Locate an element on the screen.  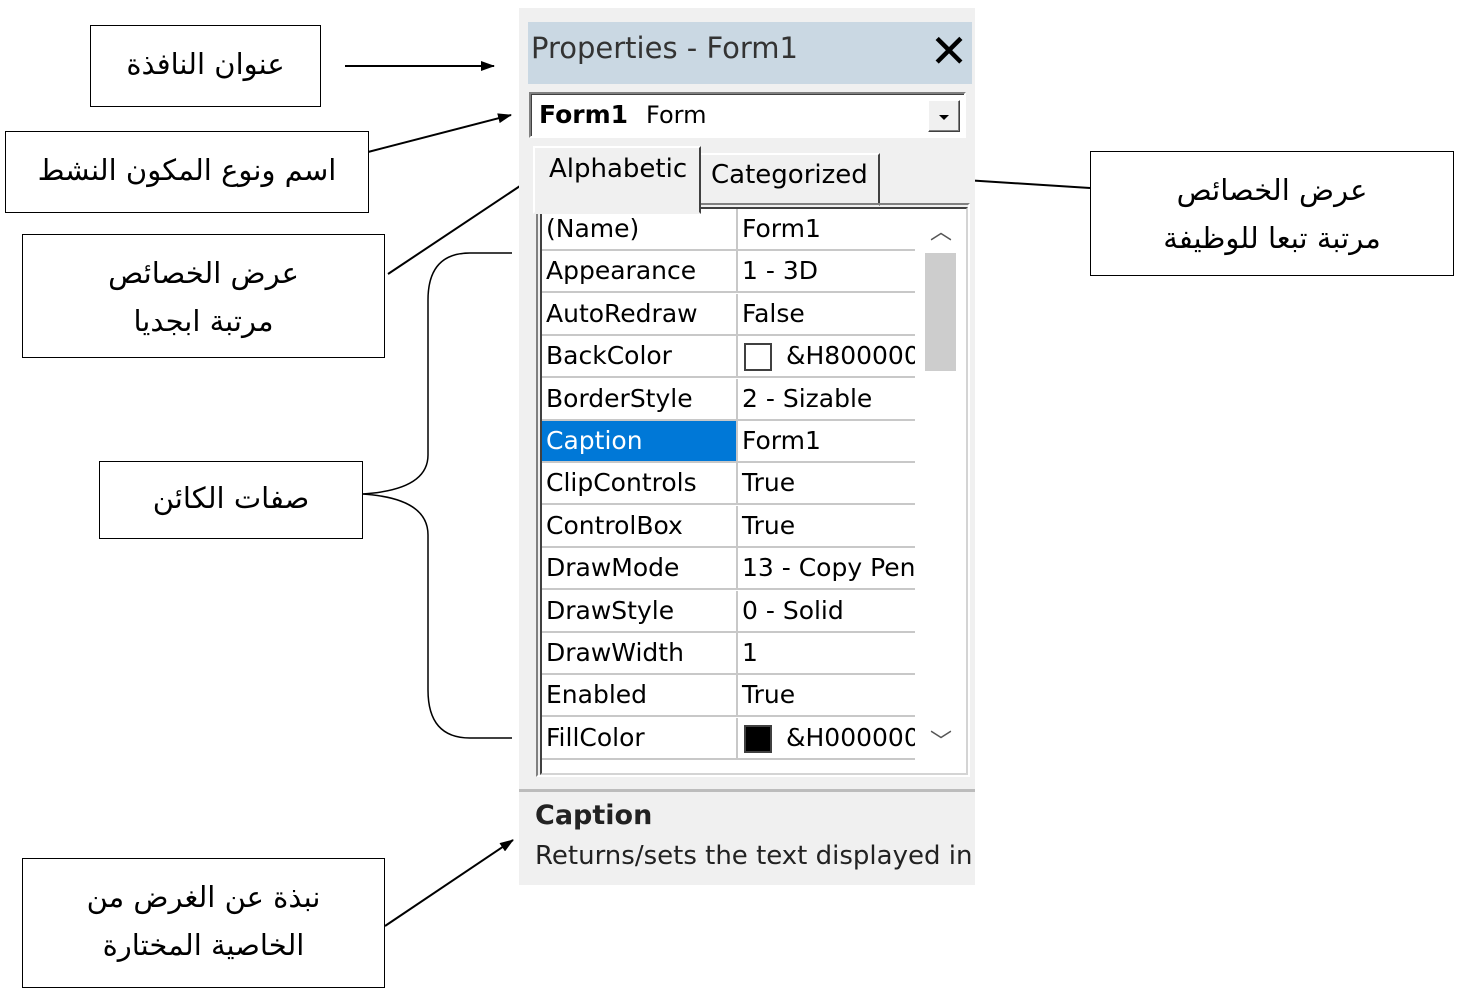
property-row: DrawMode 13 - Copy Pen is located at coordinates (730, 569).